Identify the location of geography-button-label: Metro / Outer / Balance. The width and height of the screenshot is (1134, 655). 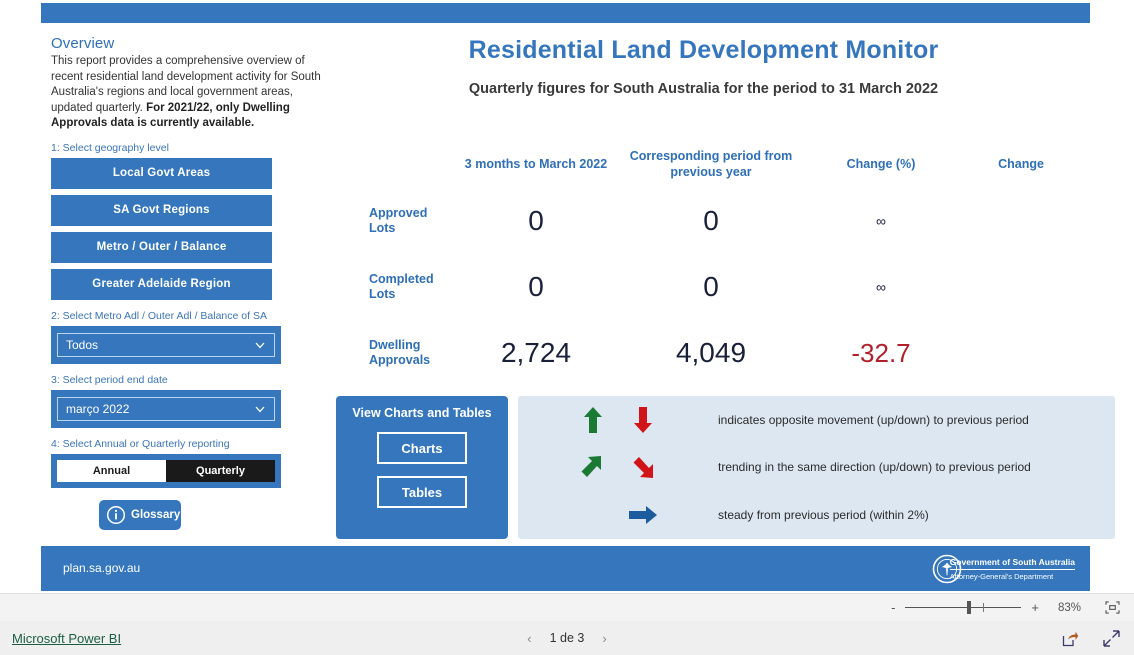
(161, 247).